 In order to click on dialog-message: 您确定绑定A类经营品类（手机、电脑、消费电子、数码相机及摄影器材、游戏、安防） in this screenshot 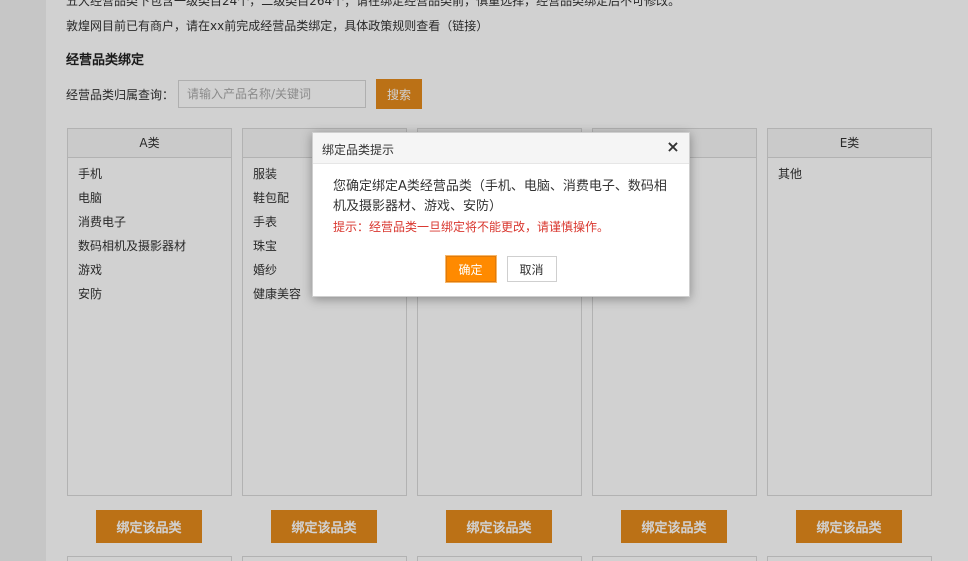, I will do `click(500, 196)`.